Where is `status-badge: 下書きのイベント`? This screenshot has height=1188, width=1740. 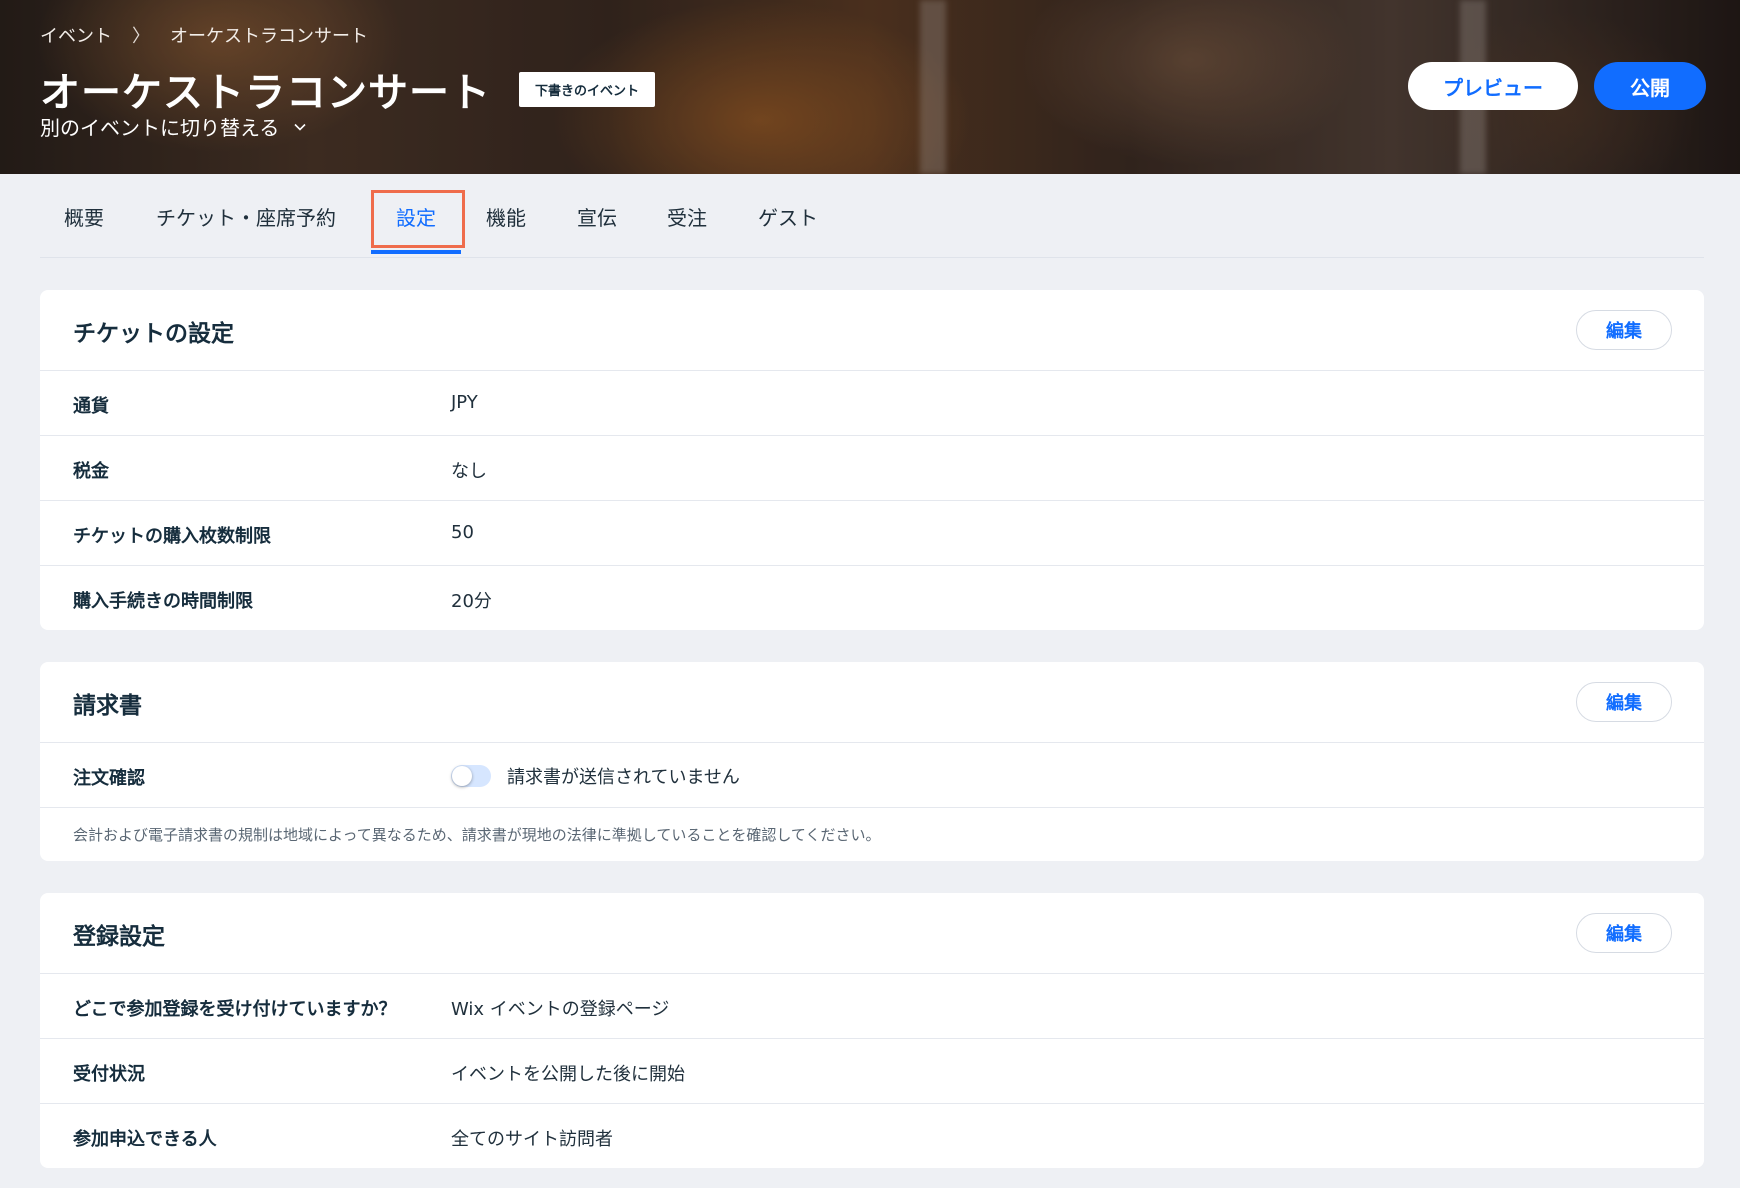
status-badge: 下書きのイベント is located at coordinates (587, 89).